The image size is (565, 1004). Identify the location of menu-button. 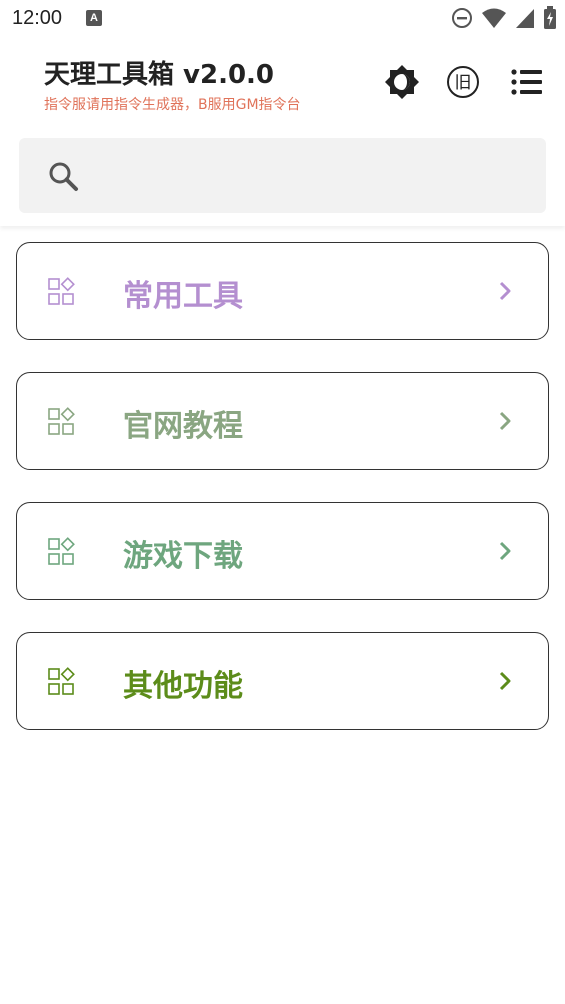
(527, 82).